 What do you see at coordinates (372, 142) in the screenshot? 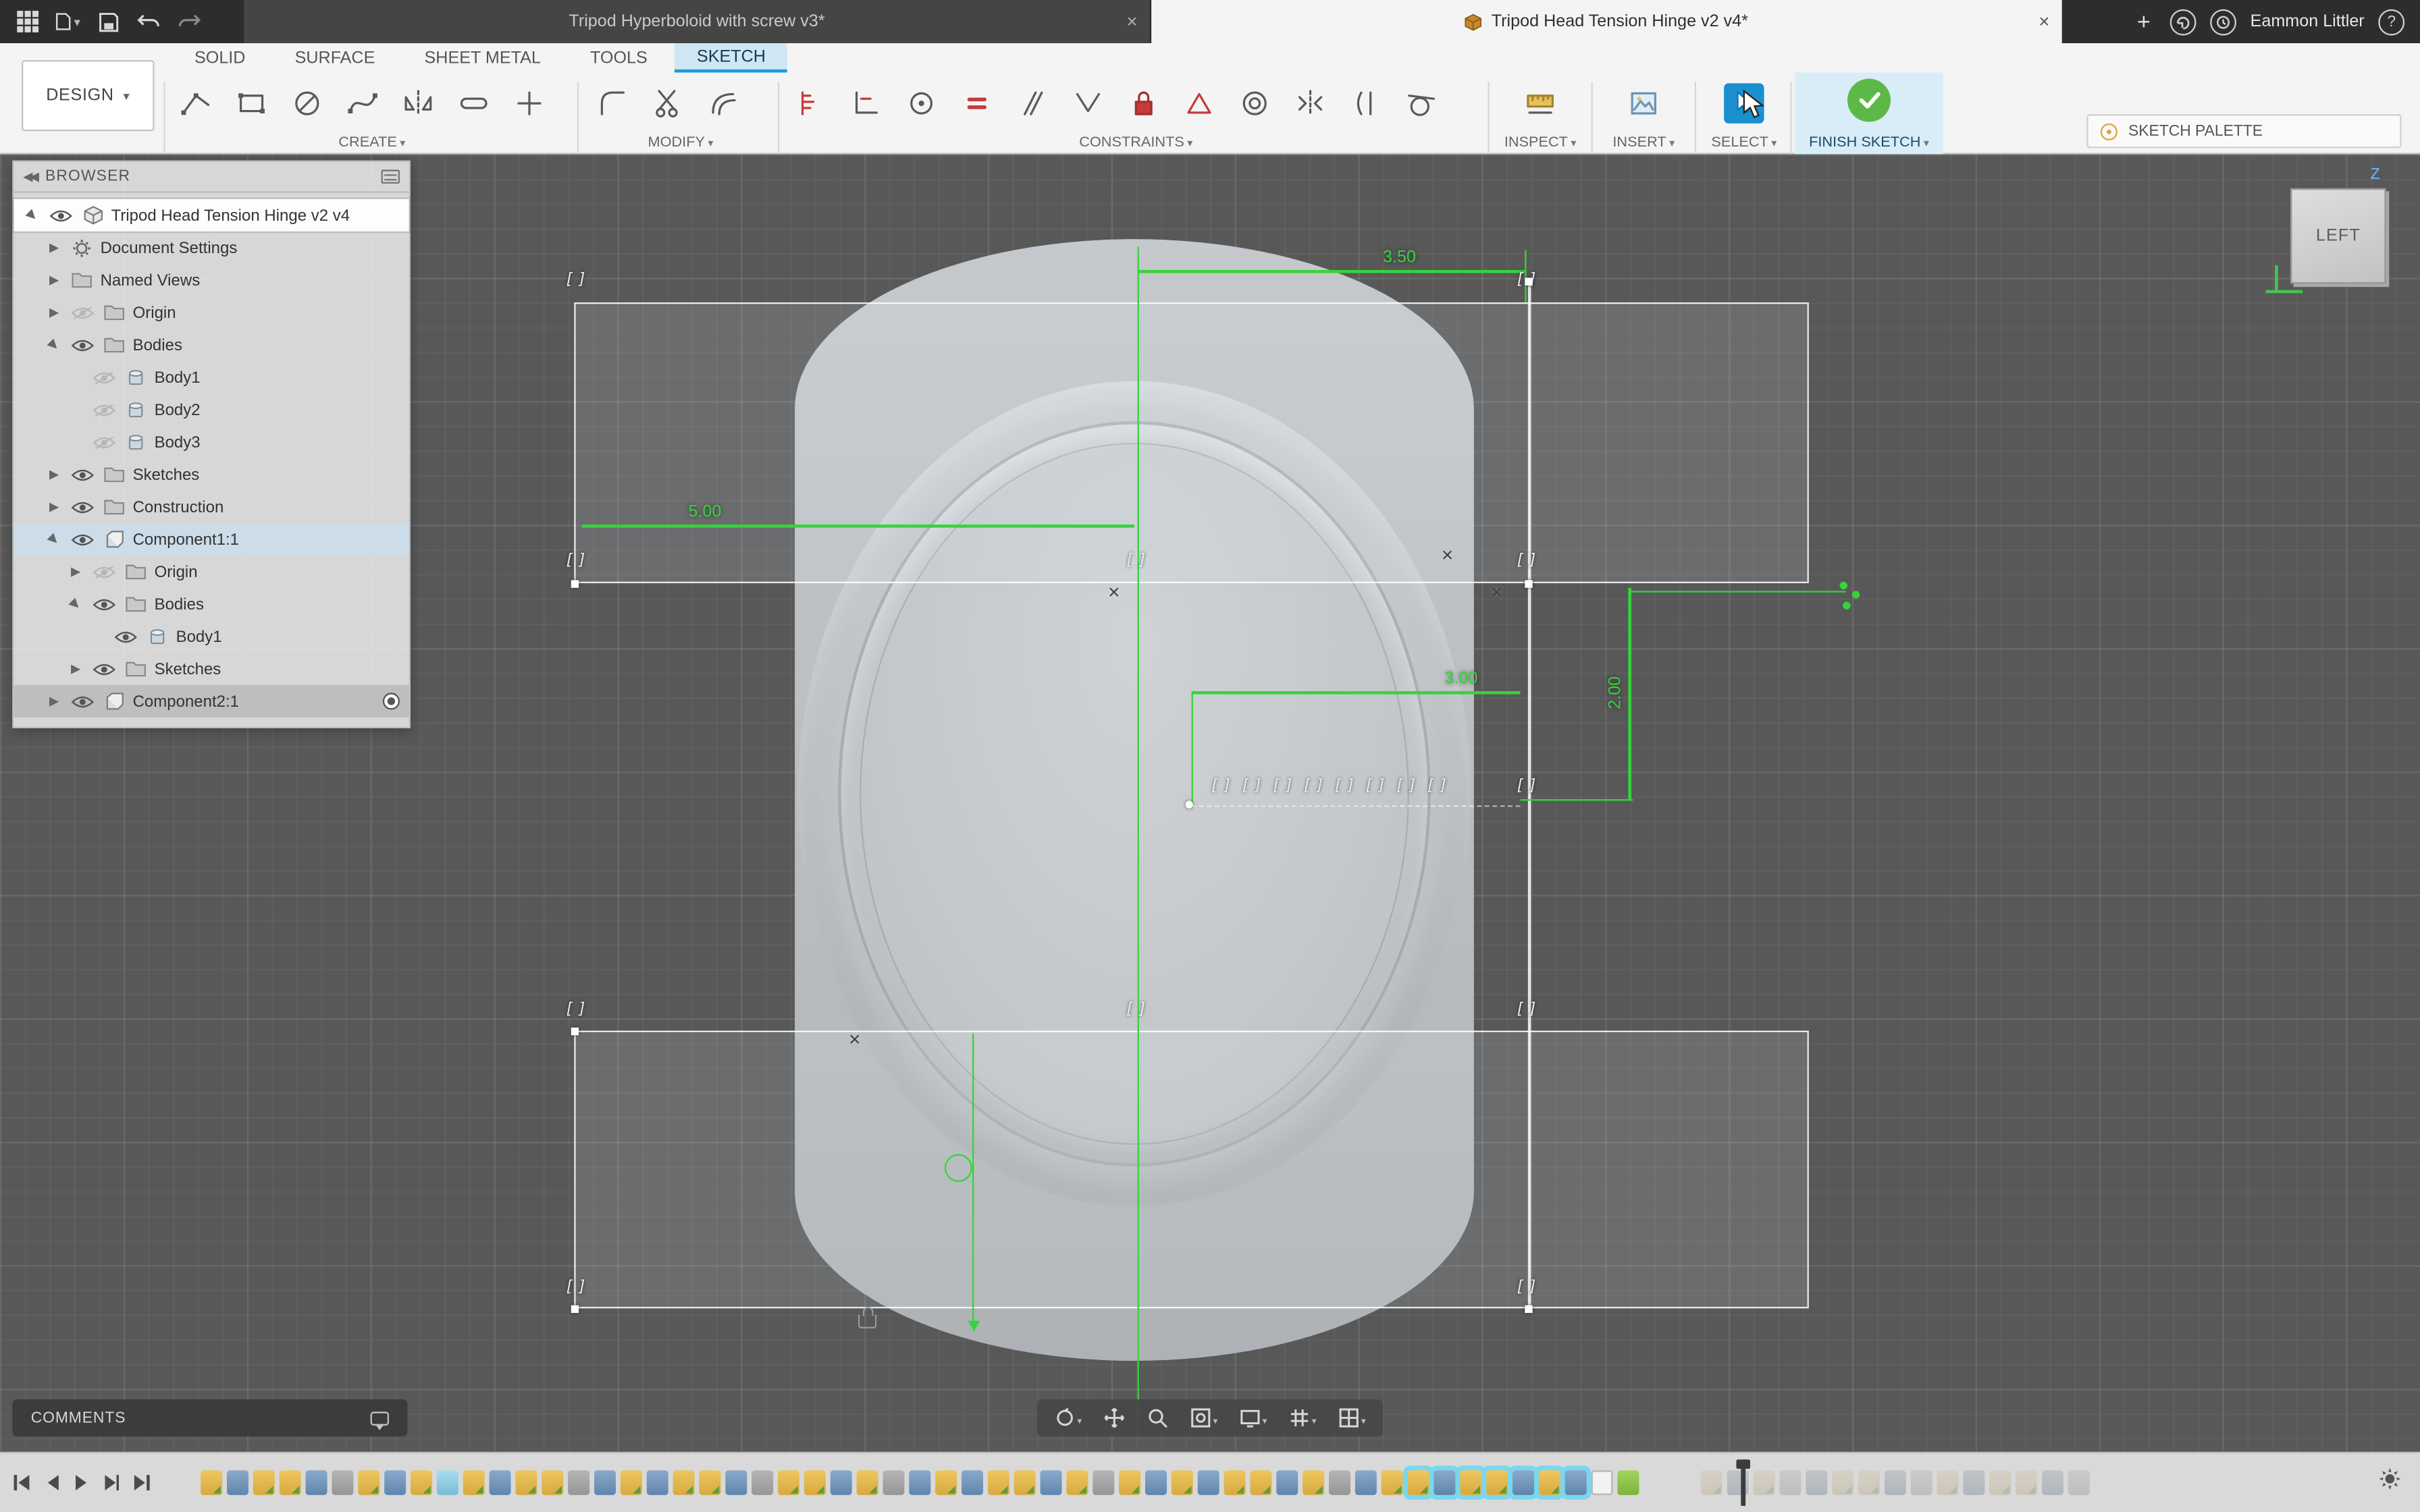
I see `create-group-label: CREATE` at bounding box center [372, 142].